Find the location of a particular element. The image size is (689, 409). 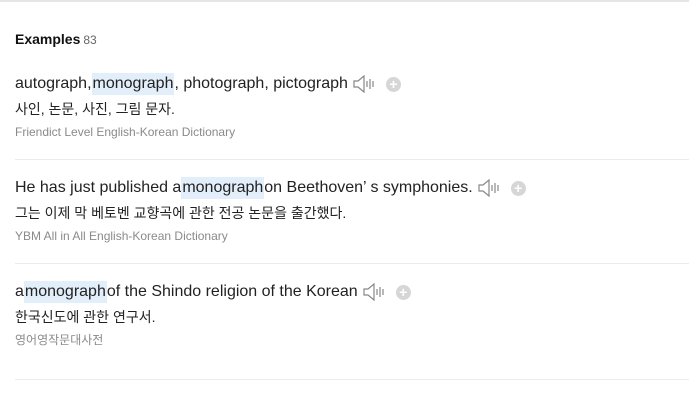

sentence-text: , photograph, pictograph is located at coordinates (261, 83).